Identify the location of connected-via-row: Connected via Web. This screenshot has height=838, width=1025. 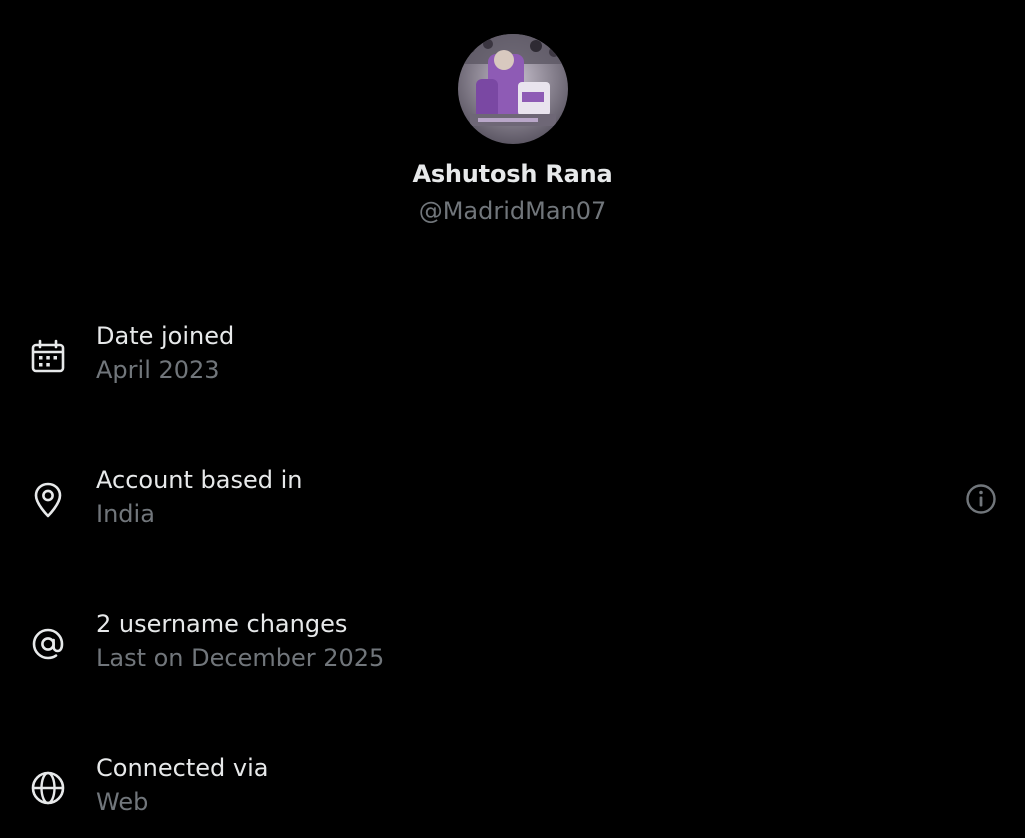
(512, 792).